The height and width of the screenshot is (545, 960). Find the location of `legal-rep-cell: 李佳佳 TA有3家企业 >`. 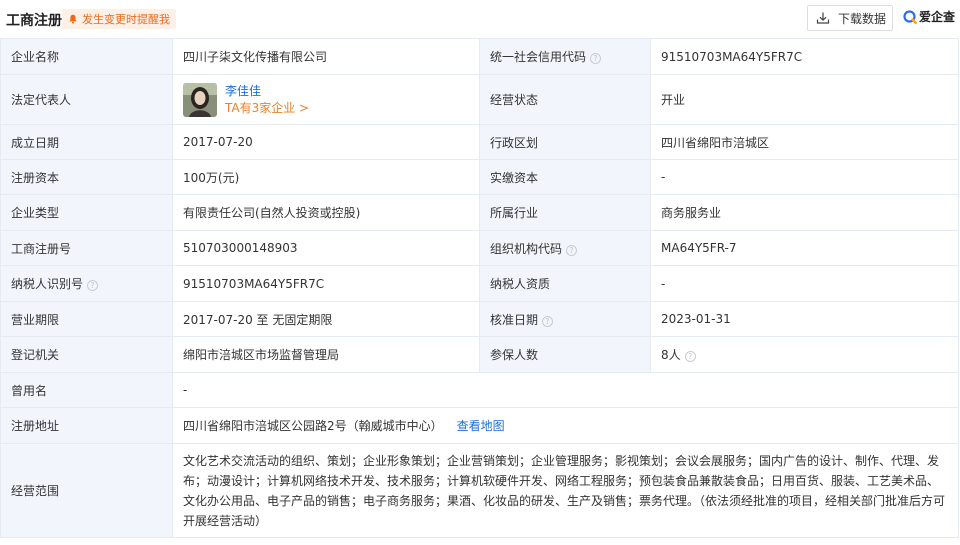

legal-rep-cell: 李佳佳 TA有3家企业 > is located at coordinates (326, 99).